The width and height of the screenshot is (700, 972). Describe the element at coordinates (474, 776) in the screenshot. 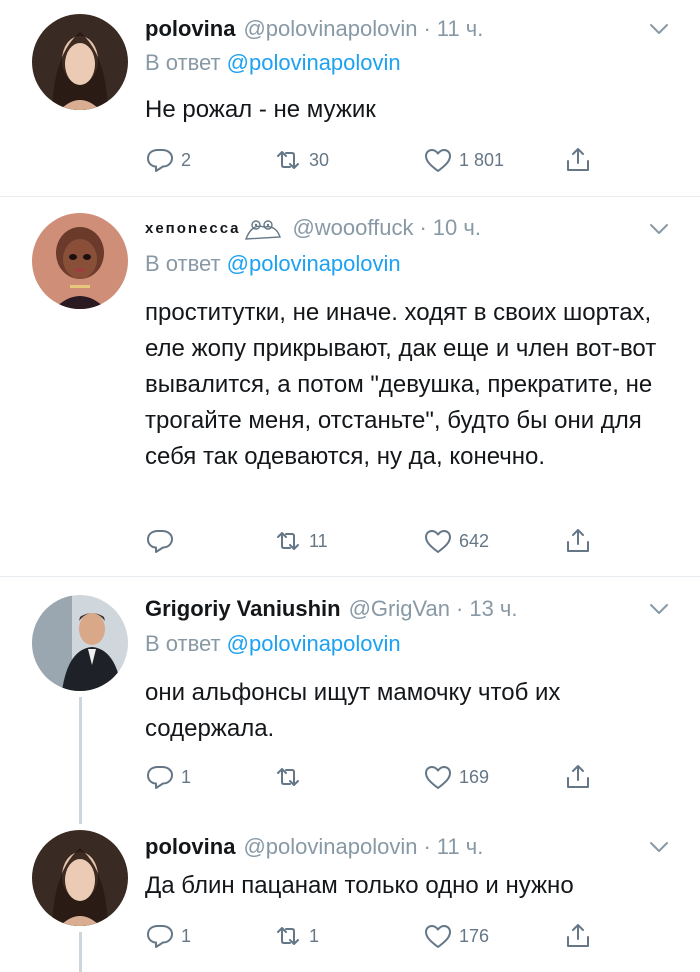

I see `like-count: 169` at that location.